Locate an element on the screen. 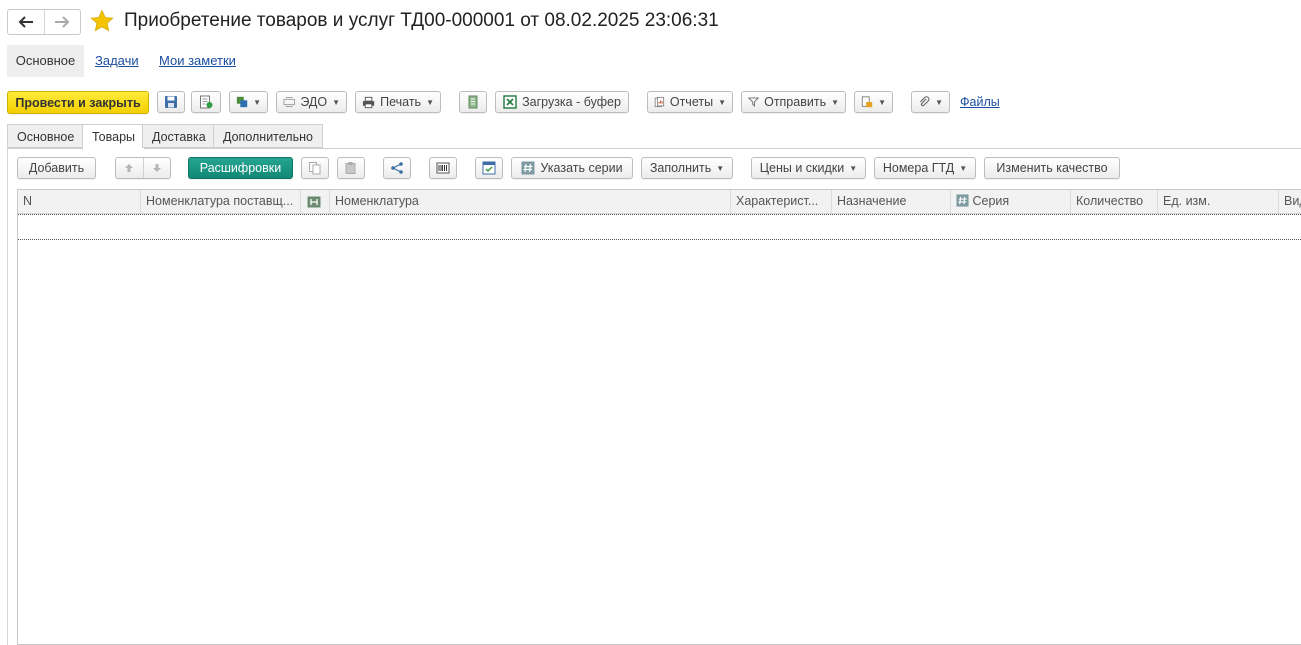 Image resolution: width=1301 pixels, height=645 pixels. arrow-down-icon is located at coordinates (156, 168).